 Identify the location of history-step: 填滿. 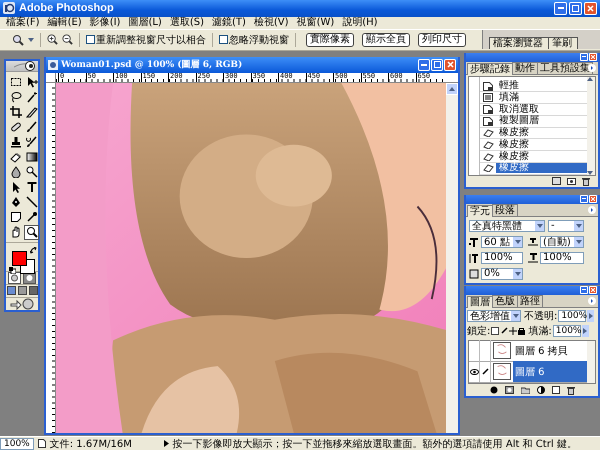
(541, 97).